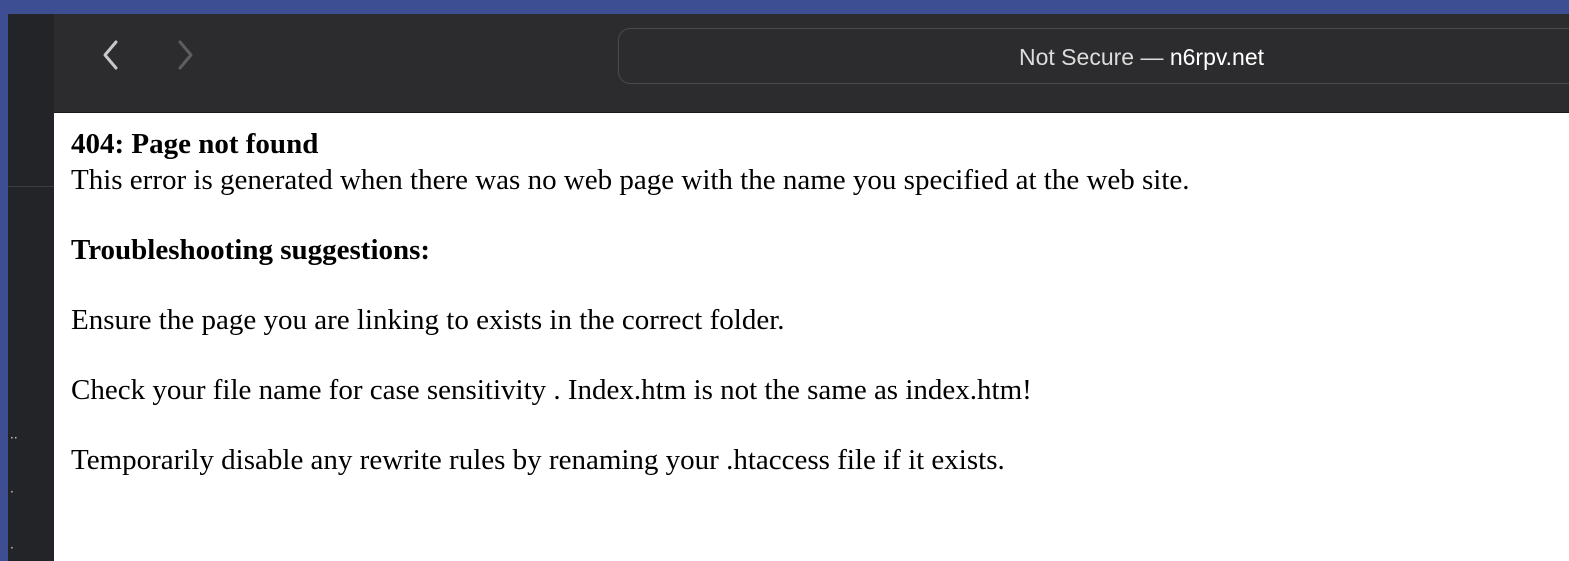 This screenshot has width=1569, height=561. I want to click on chevron-left-icon, so click(110, 55).